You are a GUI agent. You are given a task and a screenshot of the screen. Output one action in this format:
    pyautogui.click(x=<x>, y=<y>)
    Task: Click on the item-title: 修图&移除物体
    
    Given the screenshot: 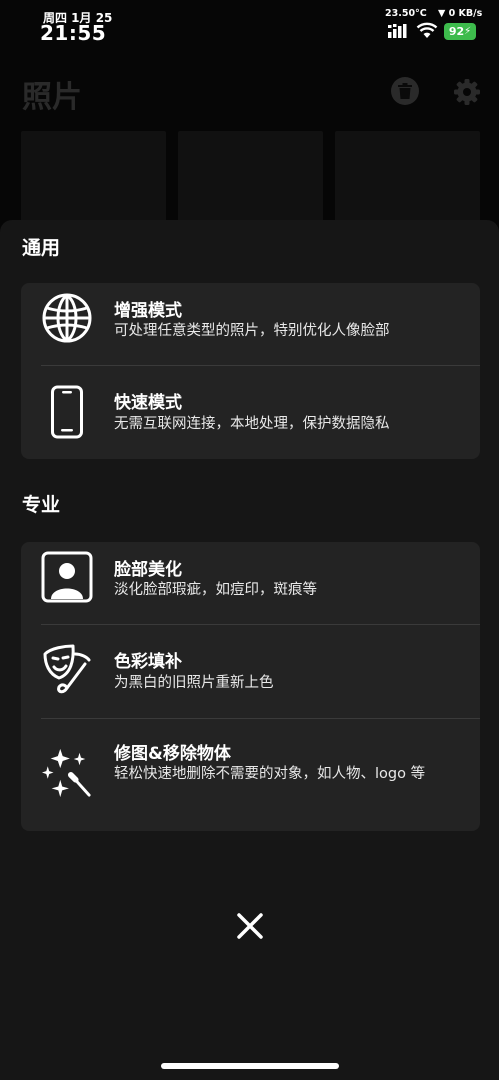 What is the action you would take?
    pyautogui.click(x=172, y=754)
    